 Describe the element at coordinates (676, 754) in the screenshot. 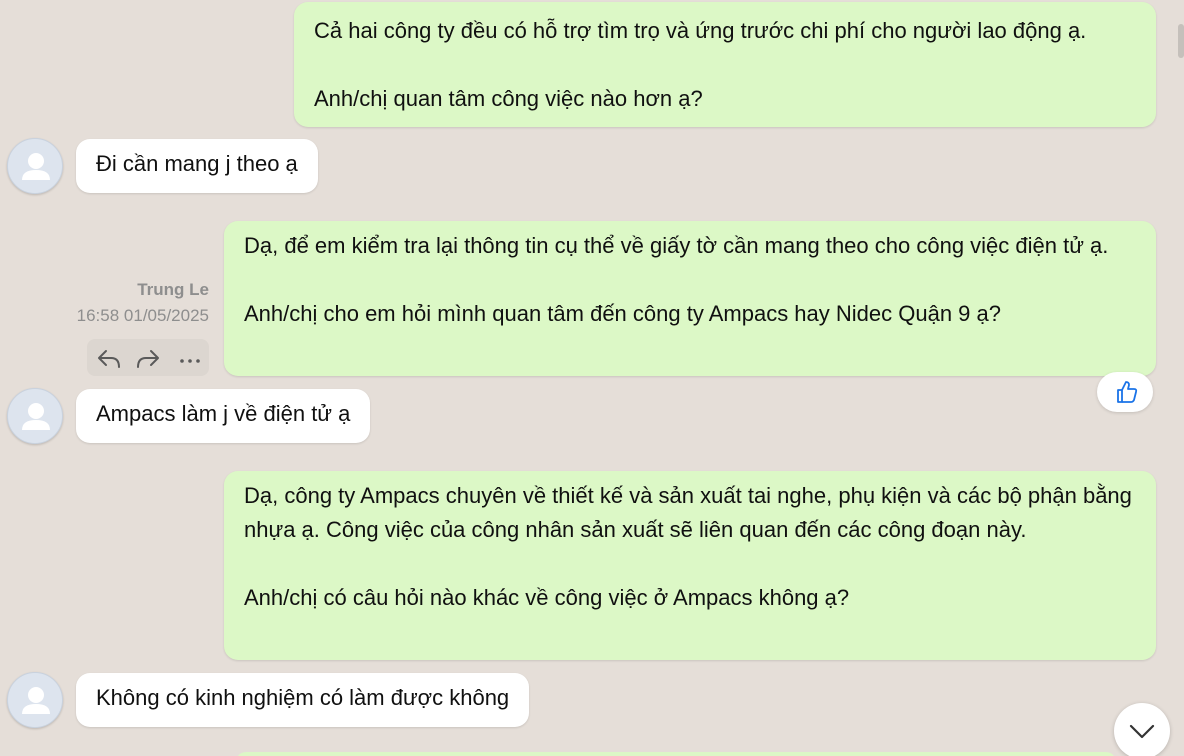

I see `message-bubble-outgoing-partial` at that location.